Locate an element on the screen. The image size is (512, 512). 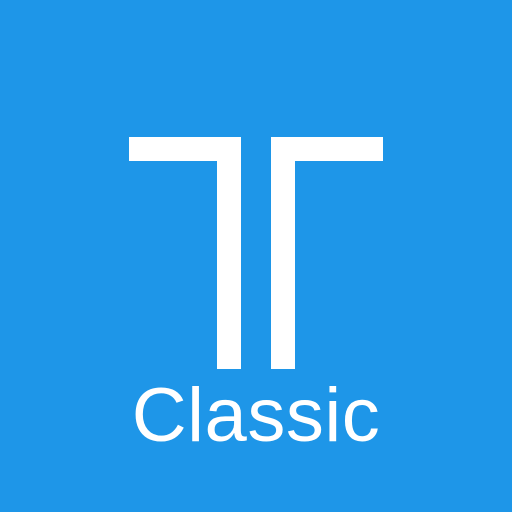
logo-stem-left is located at coordinates (229, 253).